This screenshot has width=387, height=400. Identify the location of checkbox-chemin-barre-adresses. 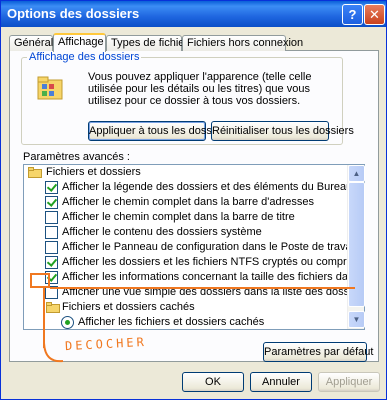
(51, 202).